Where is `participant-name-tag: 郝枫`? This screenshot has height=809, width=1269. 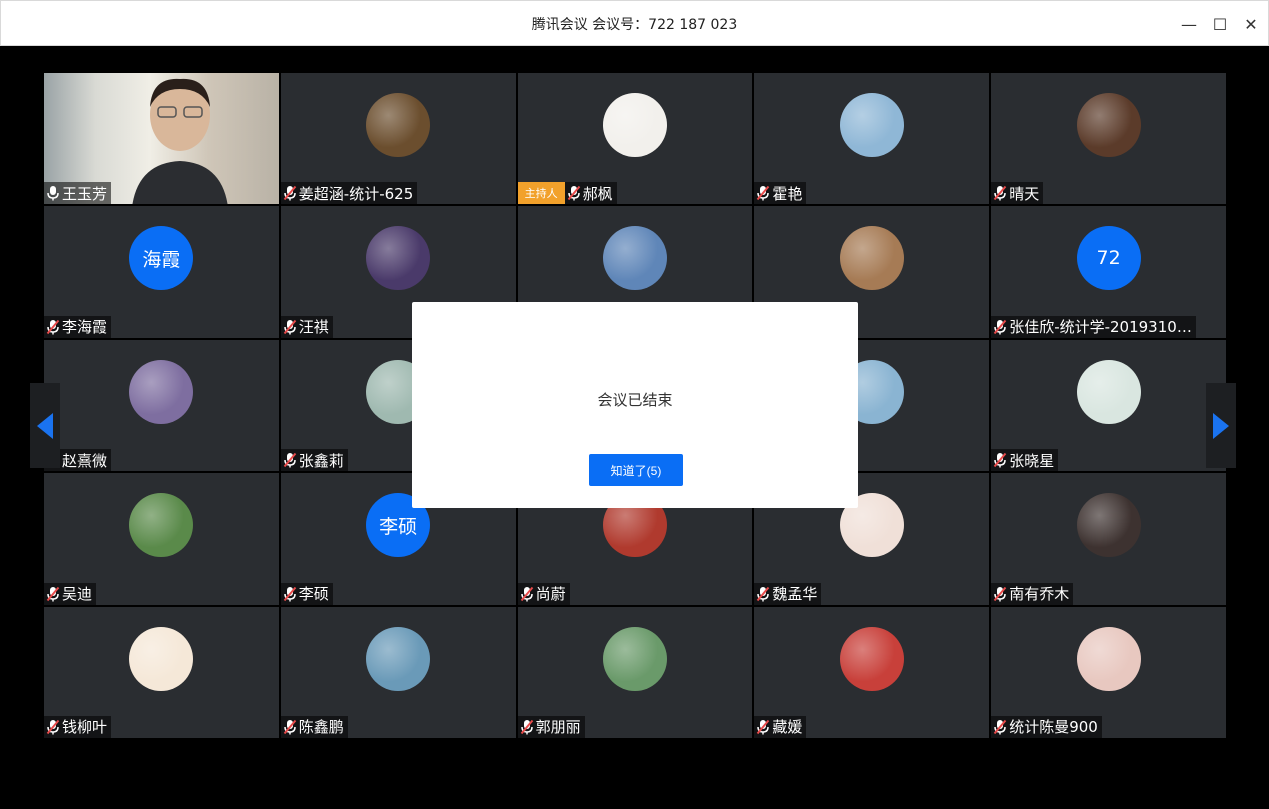
participant-name-tag: 郝枫 is located at coordinates (590, 193).